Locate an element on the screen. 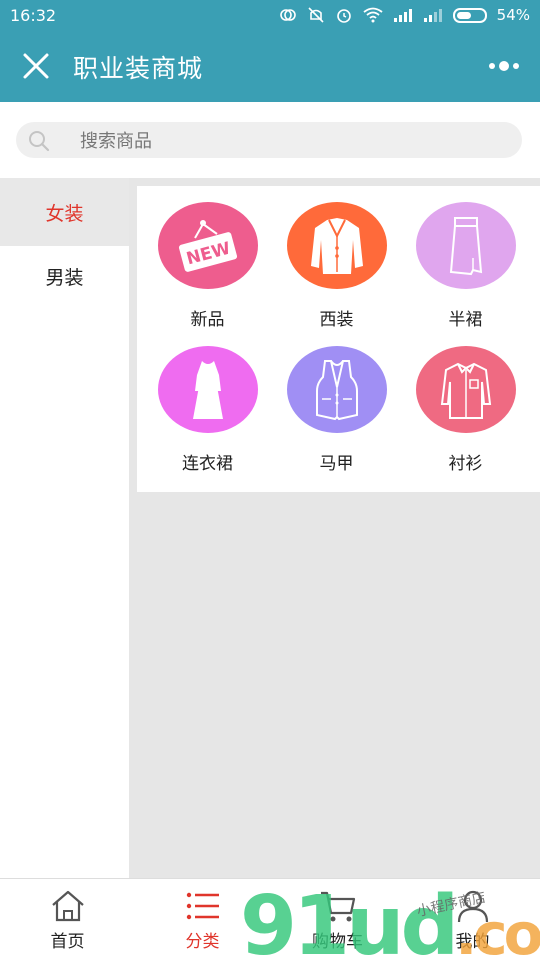 Image resolution: width=540 pixels, height=961 pixels. sidebar-item-label: 男装 is located at coordinates (64, 277).